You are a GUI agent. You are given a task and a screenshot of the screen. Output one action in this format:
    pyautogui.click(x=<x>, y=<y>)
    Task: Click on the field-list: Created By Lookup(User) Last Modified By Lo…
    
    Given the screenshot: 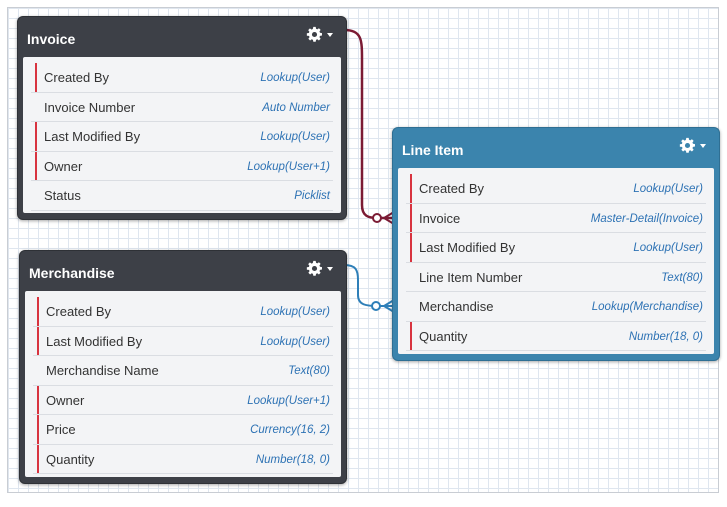 What is the action you would take?
    pyautogui.click(x=183, y=385)
    